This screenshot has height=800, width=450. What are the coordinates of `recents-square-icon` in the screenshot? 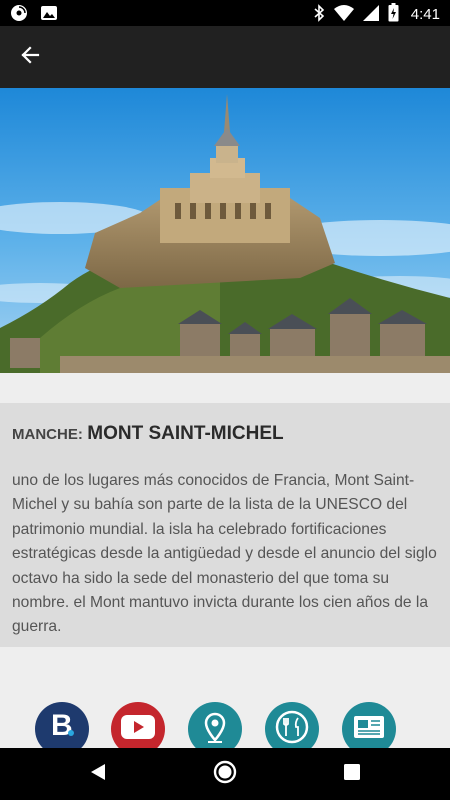 It's located at (352, 774).